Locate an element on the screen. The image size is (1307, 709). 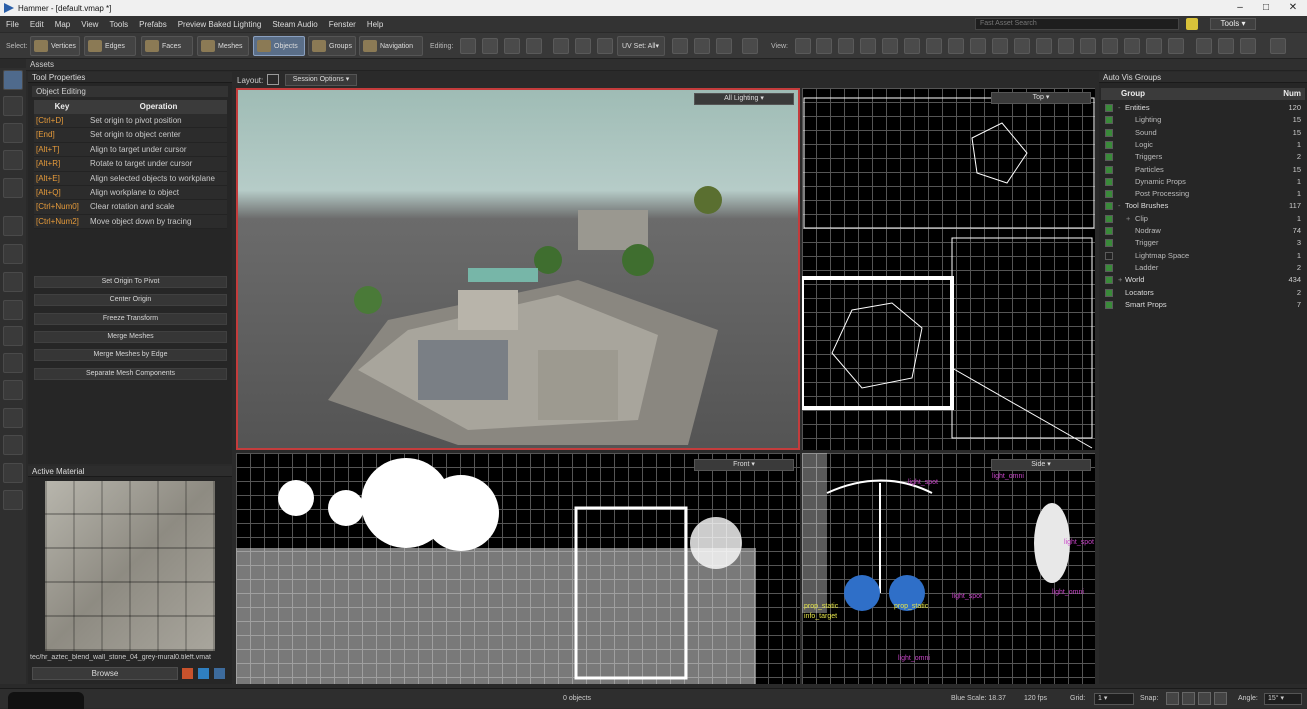
vis-group-row: Particles 15 is located at coordinates (1203, 170).